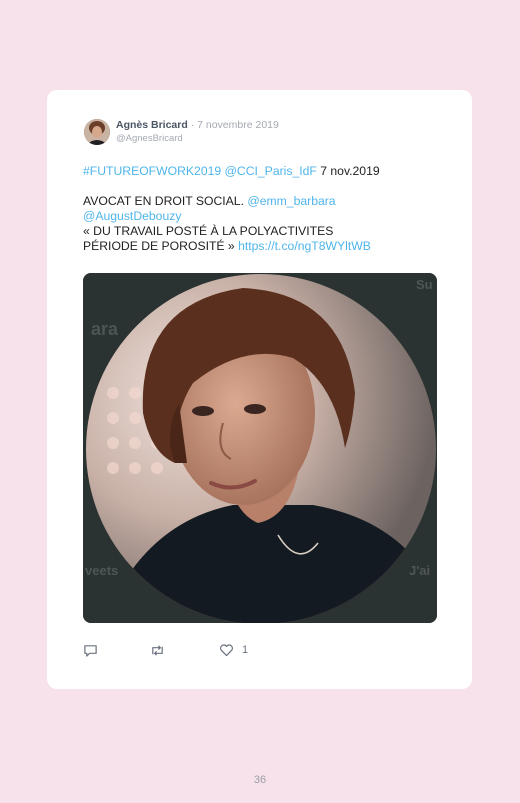 The height and width of the screenshot is (803, 520). I want to click on reply-button, so click(90, 650).